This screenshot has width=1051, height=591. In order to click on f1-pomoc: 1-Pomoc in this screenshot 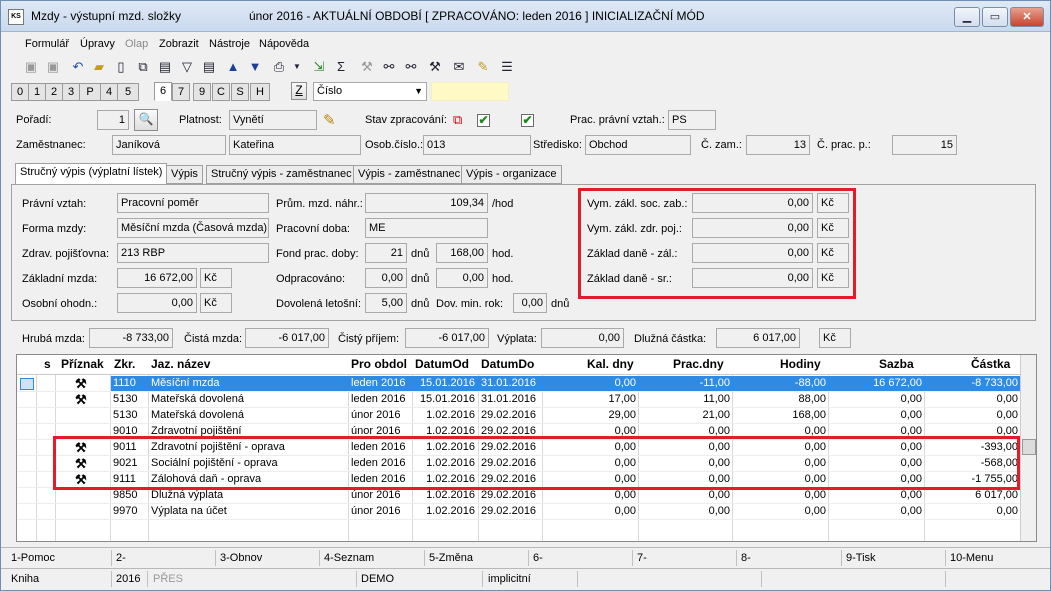, I will do `click(33, 558)`.